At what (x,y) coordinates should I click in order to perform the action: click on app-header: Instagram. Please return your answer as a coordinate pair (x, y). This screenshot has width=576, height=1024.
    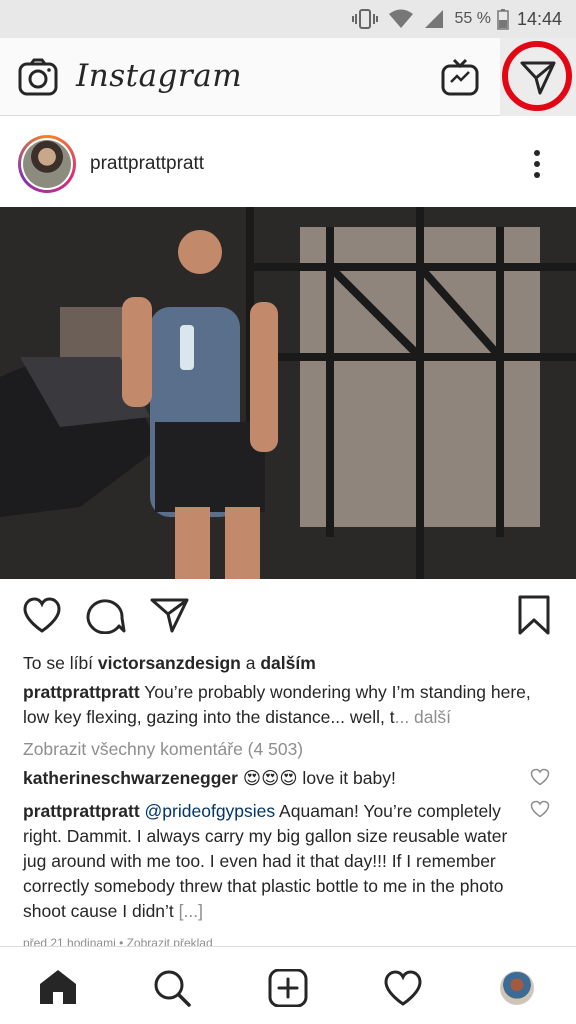
    Looking at the image, I should click on (288, 77).